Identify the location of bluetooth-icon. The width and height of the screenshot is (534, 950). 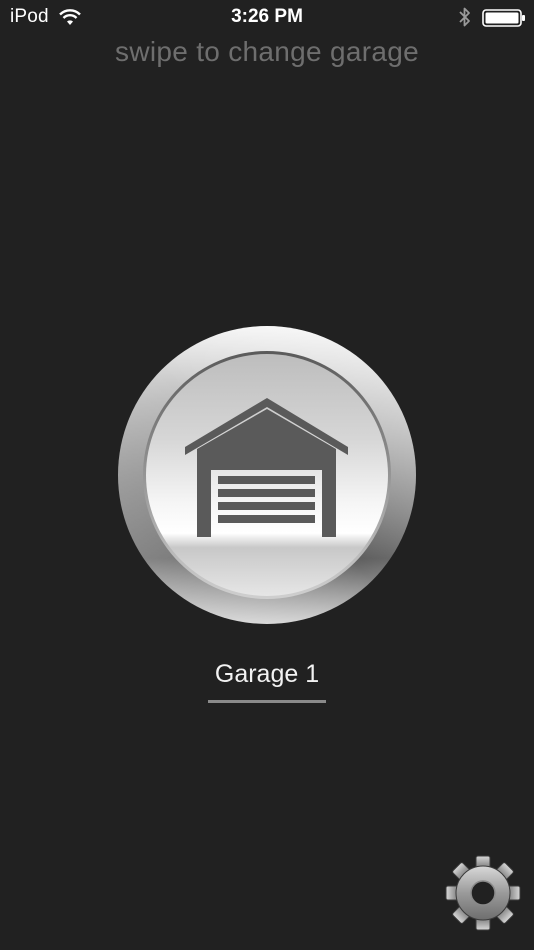
(464, 17).